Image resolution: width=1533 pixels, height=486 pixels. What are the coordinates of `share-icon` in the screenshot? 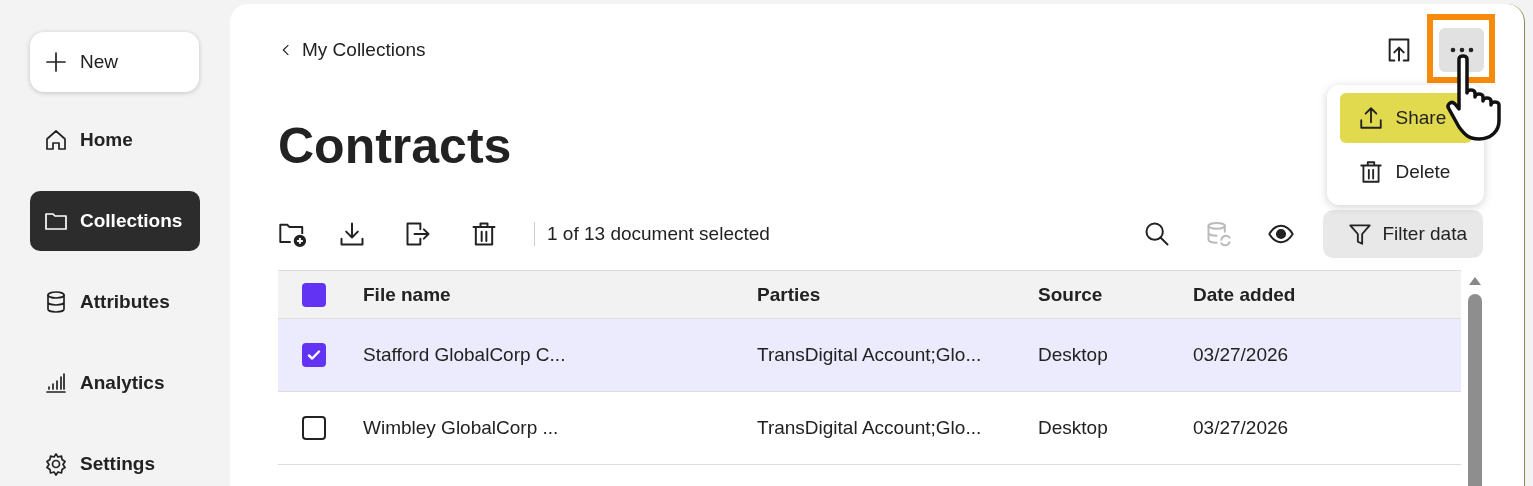 It's located at (1370, 118).